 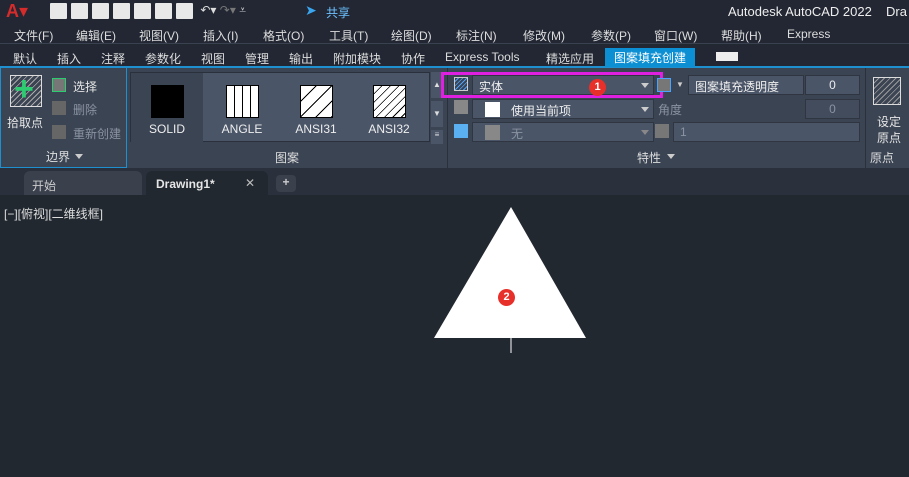 What do you see at coordinates (59, 132) in the screenshot?
I see `recreate-icon` at bounding box center [59, 132].